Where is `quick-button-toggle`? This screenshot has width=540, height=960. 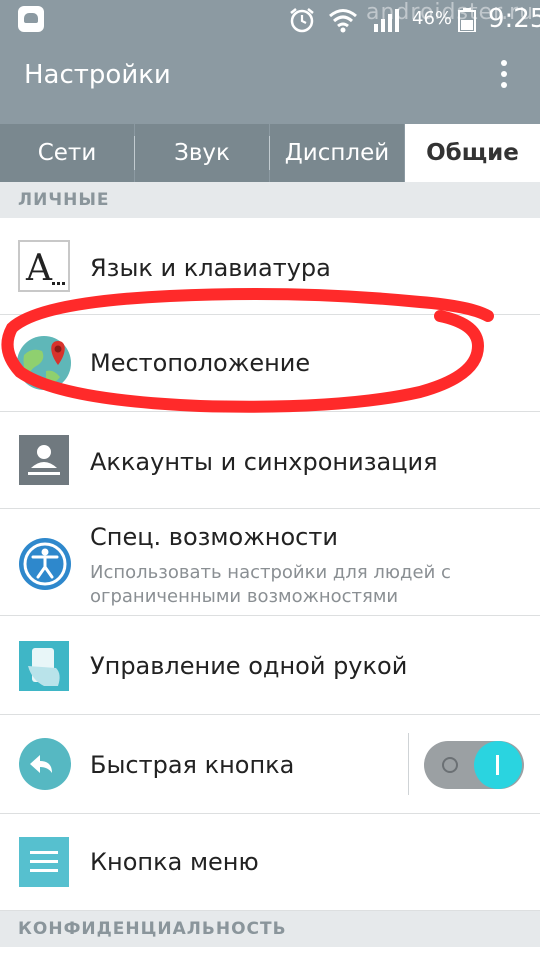
quick-button-toggle is located at coordinates (474, 765).